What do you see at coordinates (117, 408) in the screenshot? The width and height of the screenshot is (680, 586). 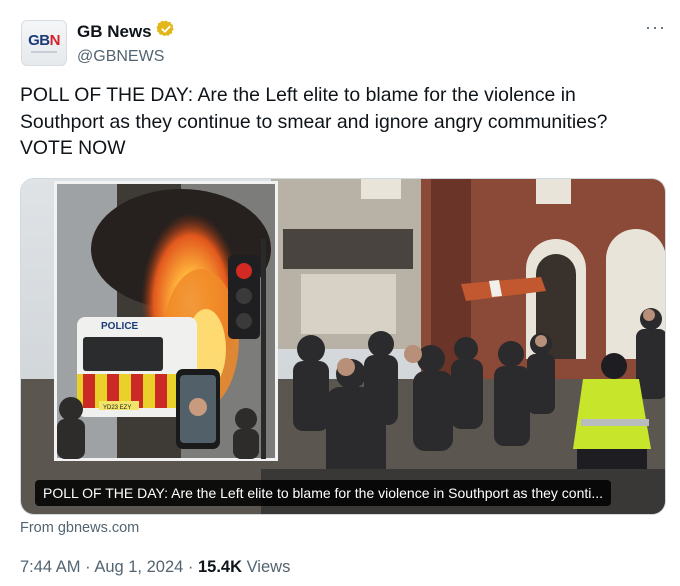 I see `plate-label: YD23 EZY` at bounding box center [117, 408].